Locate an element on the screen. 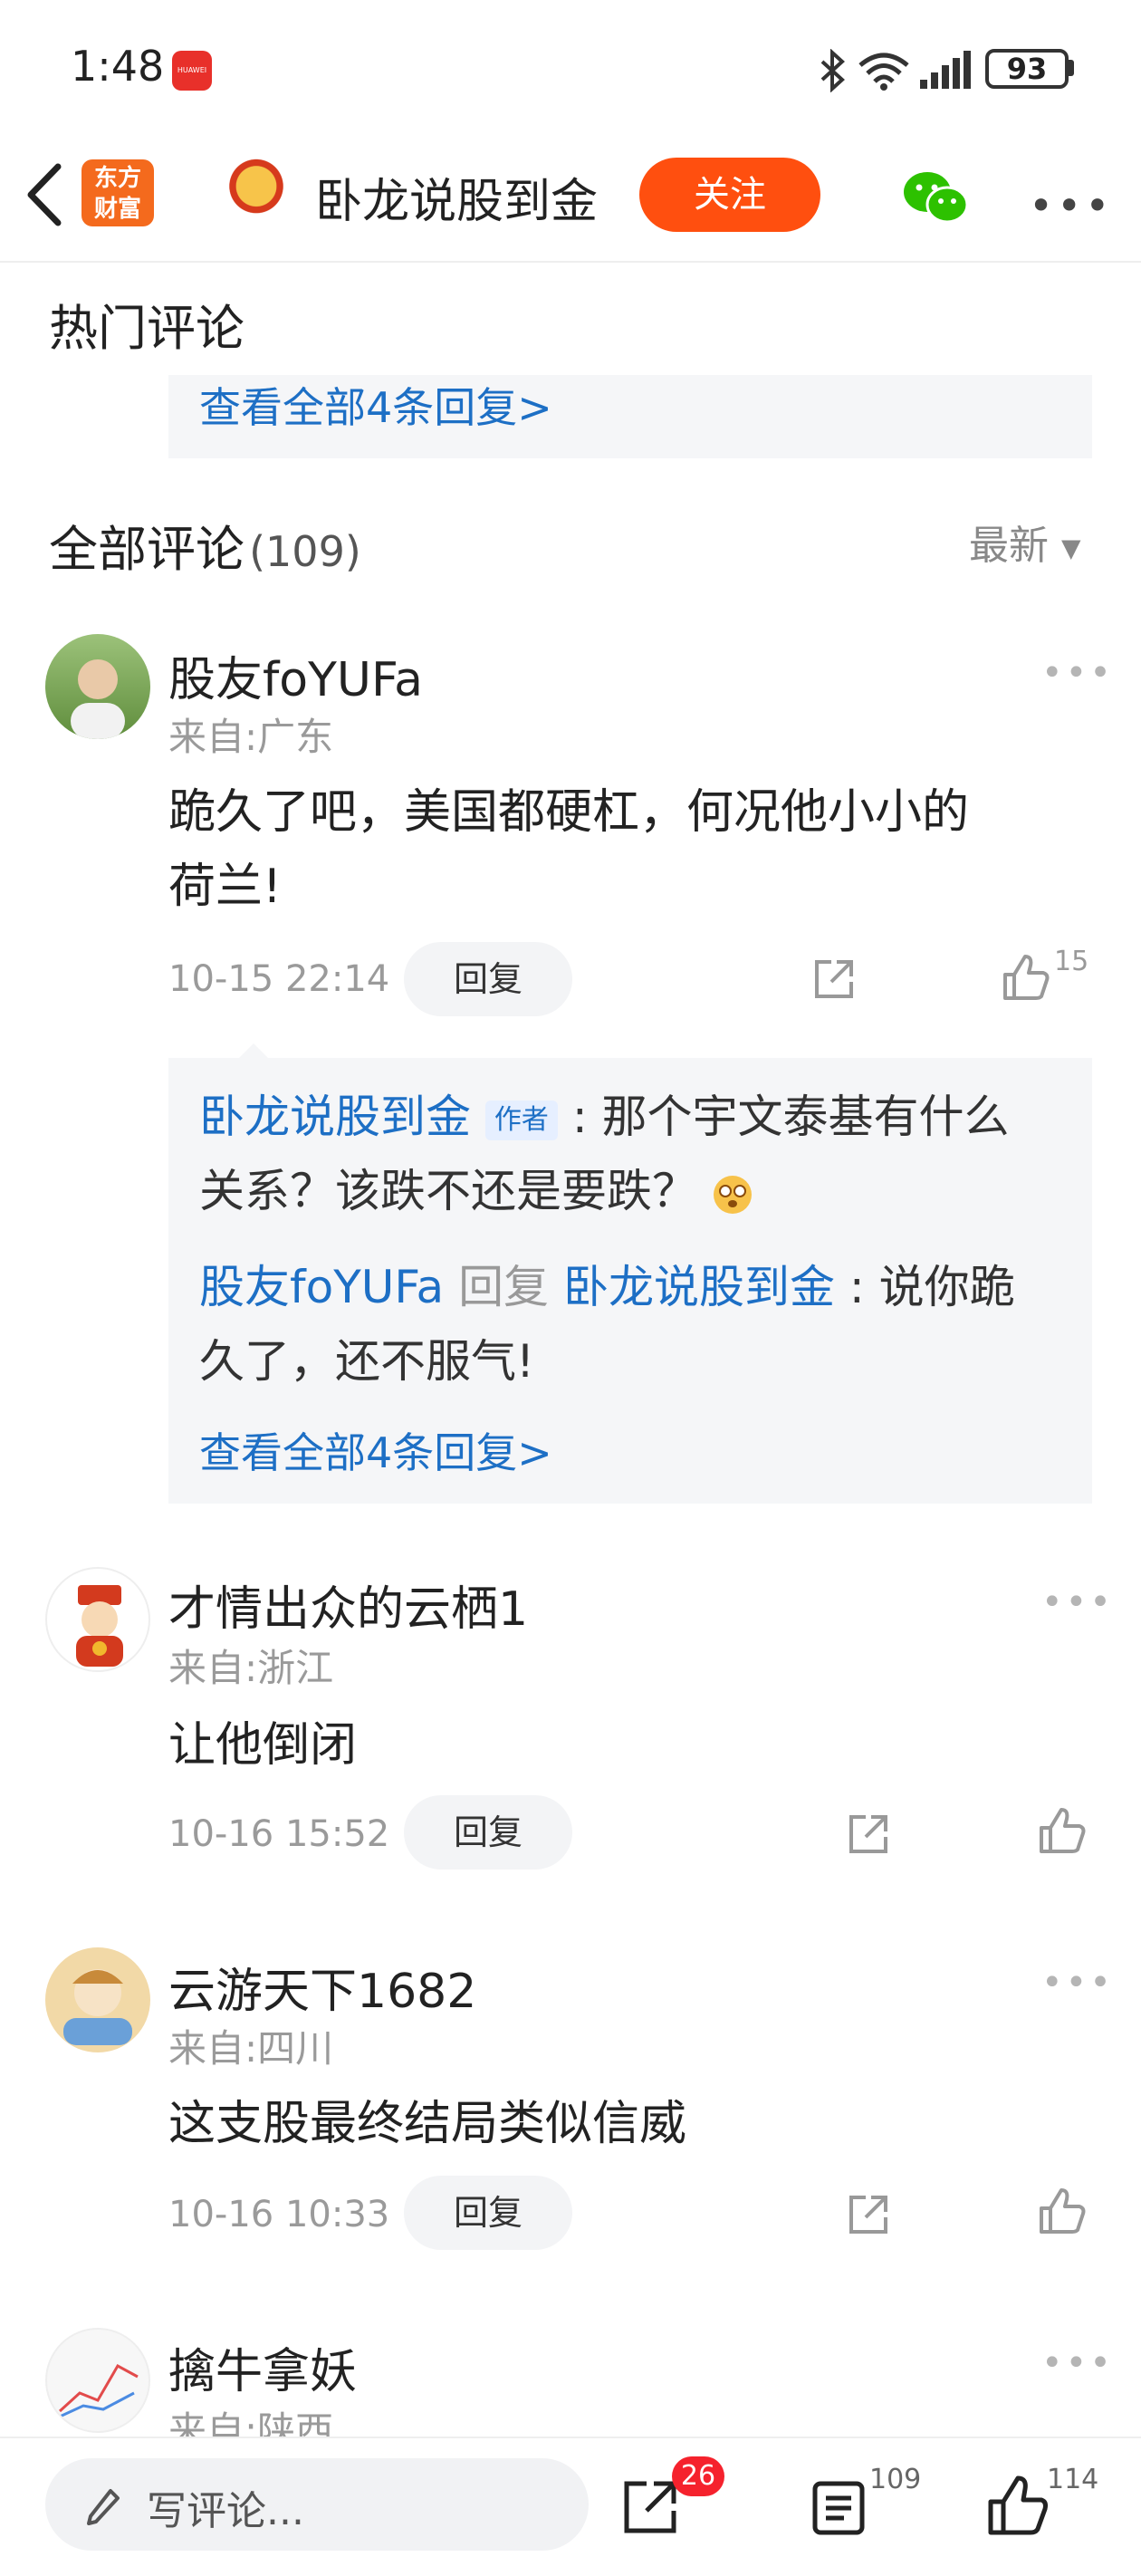  all-comments-header: 全部评论 (109) is located at coordinates (205, 545).